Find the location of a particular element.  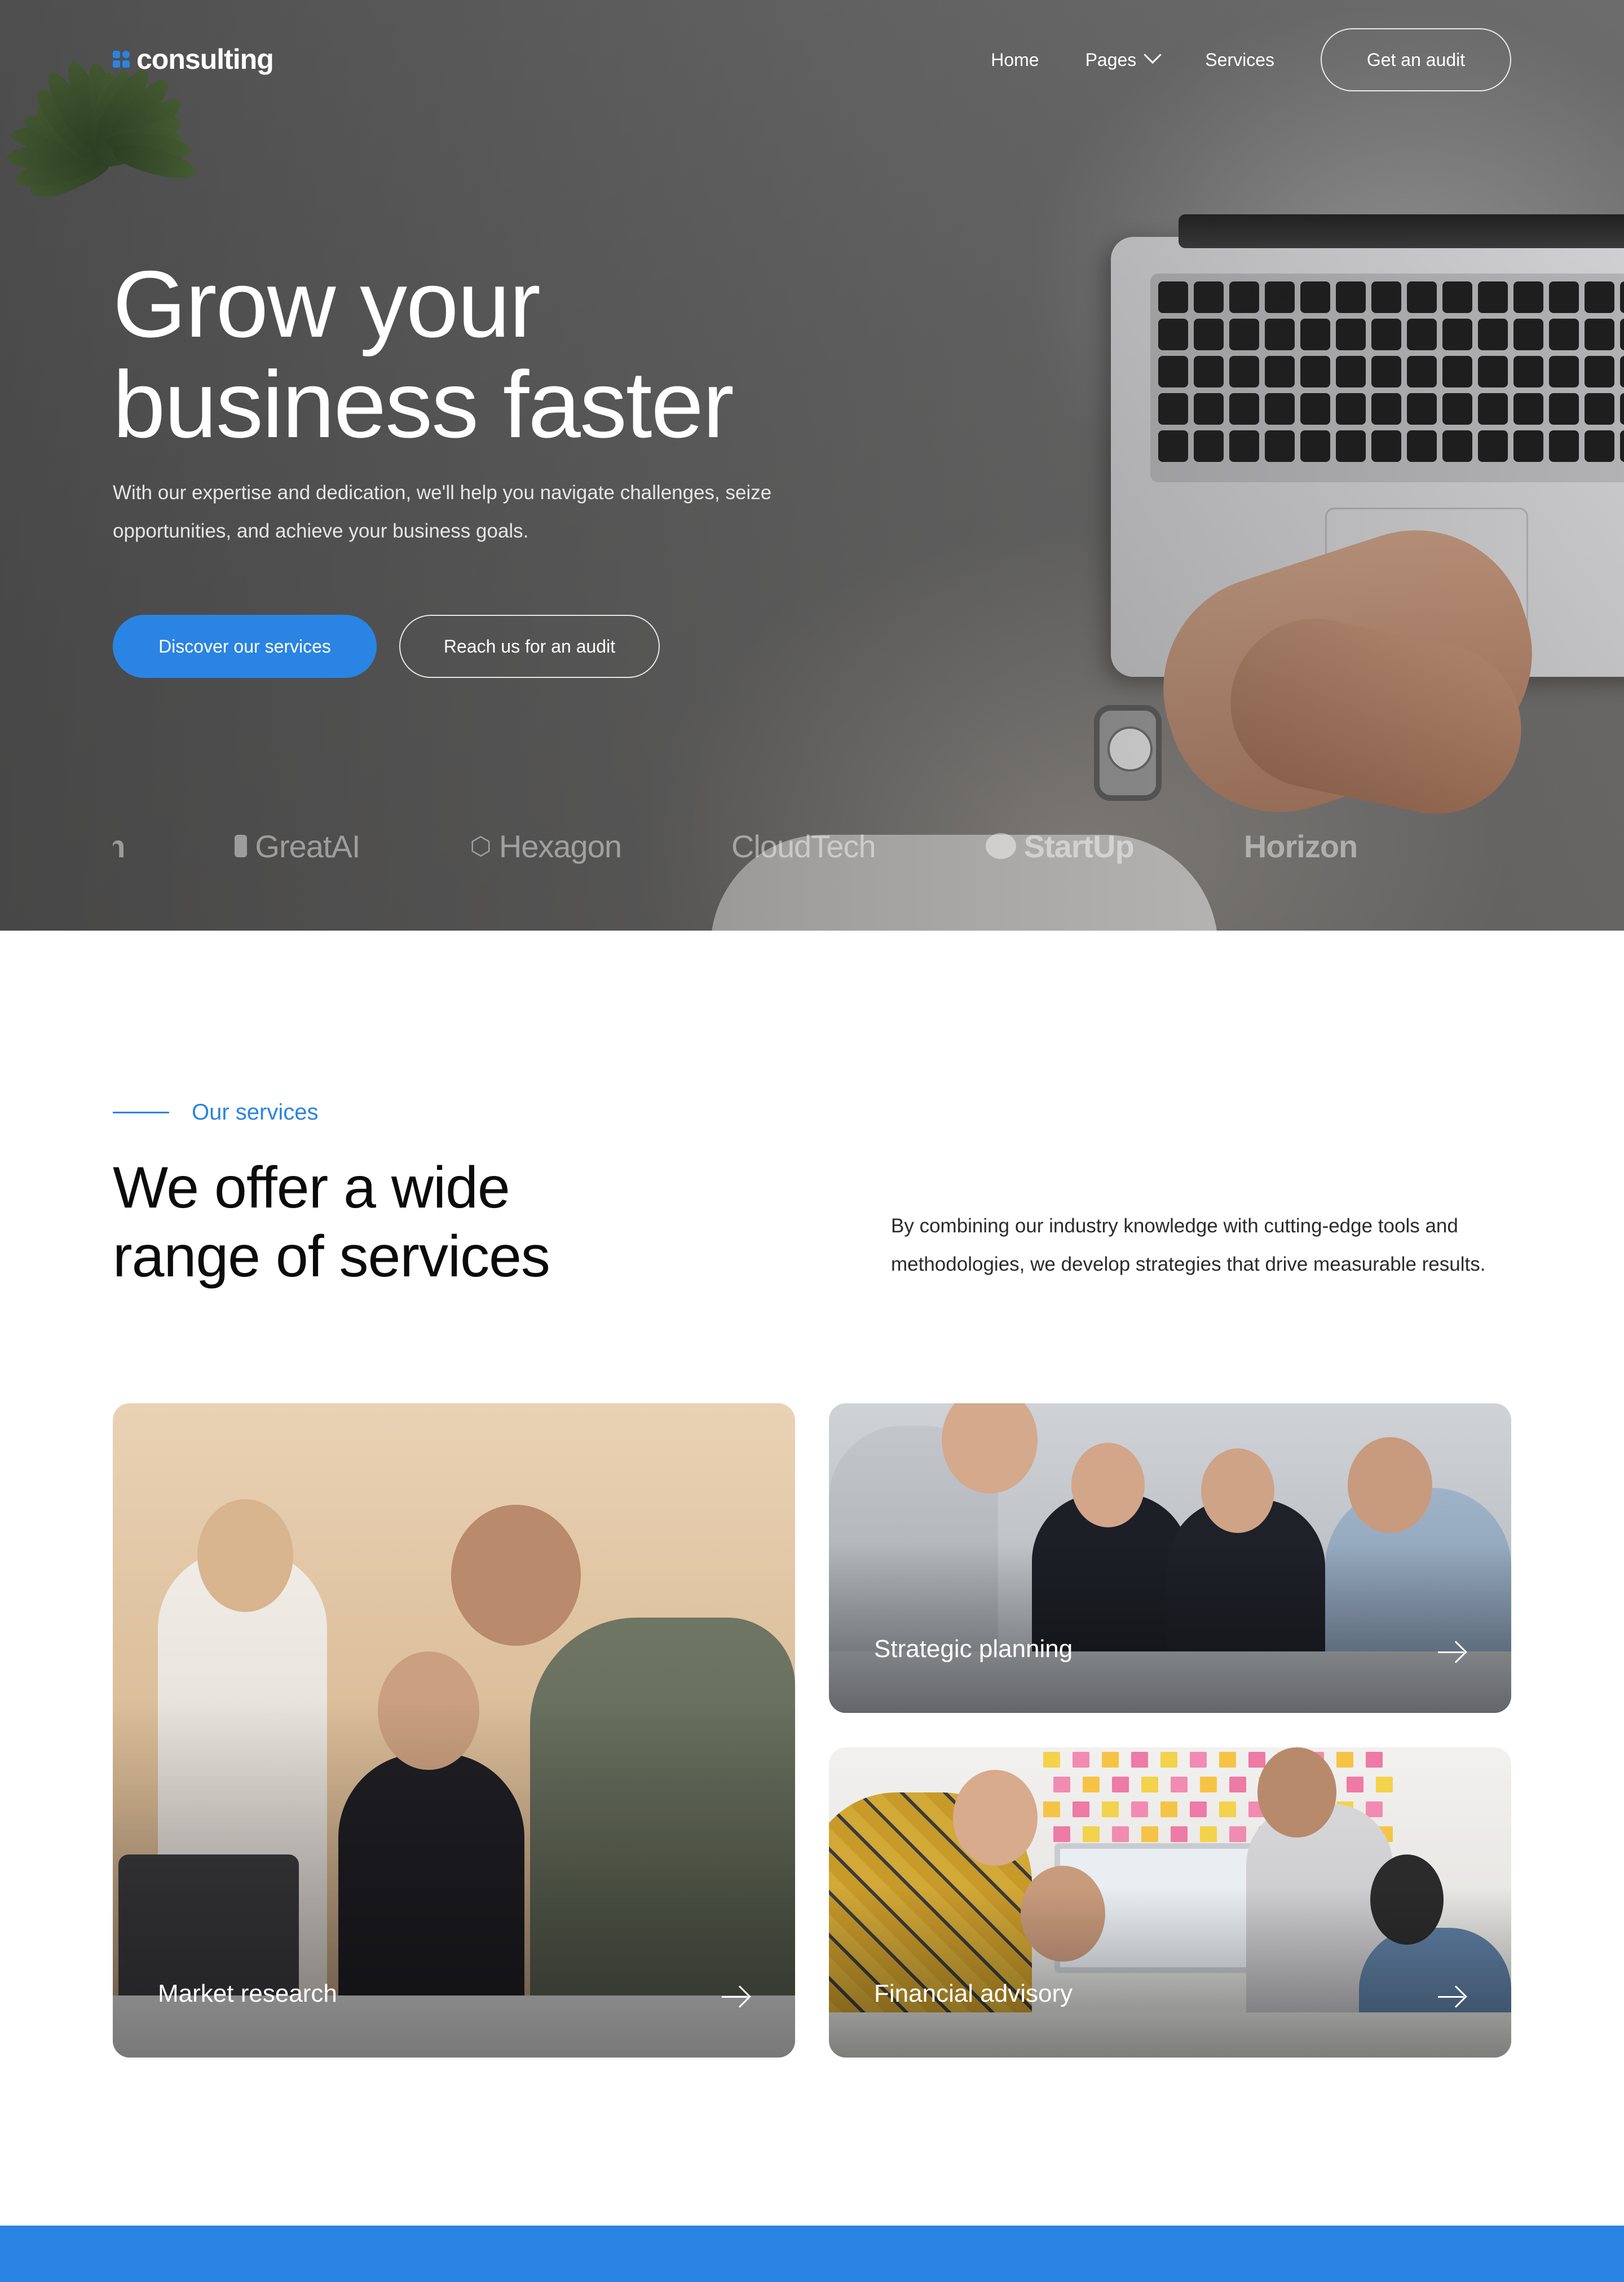

card-label: Market research is located at coordinates (247, 1993).